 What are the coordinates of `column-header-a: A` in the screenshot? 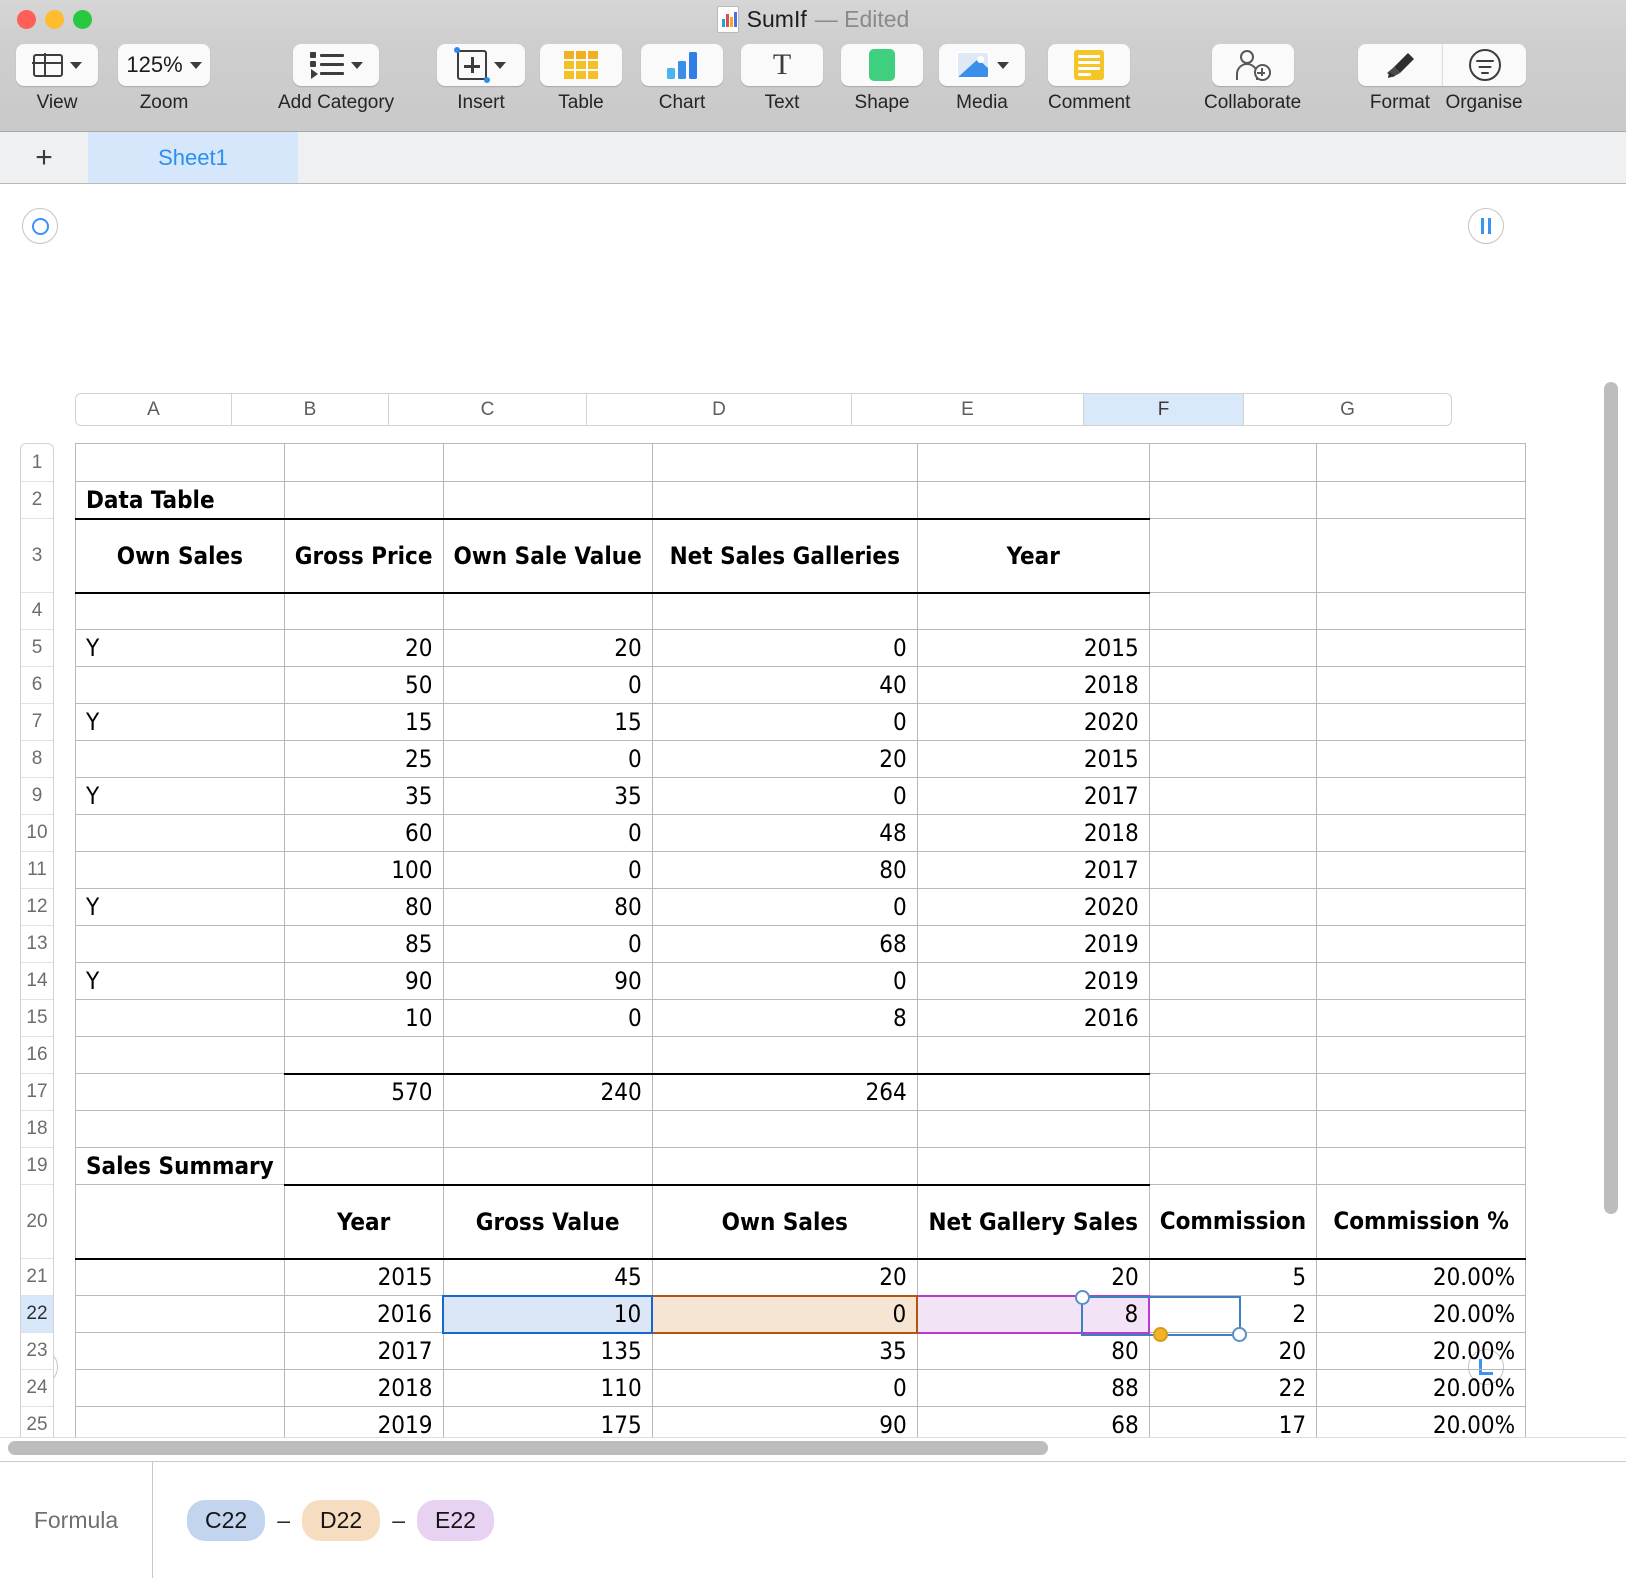 It's located at (154, 409).